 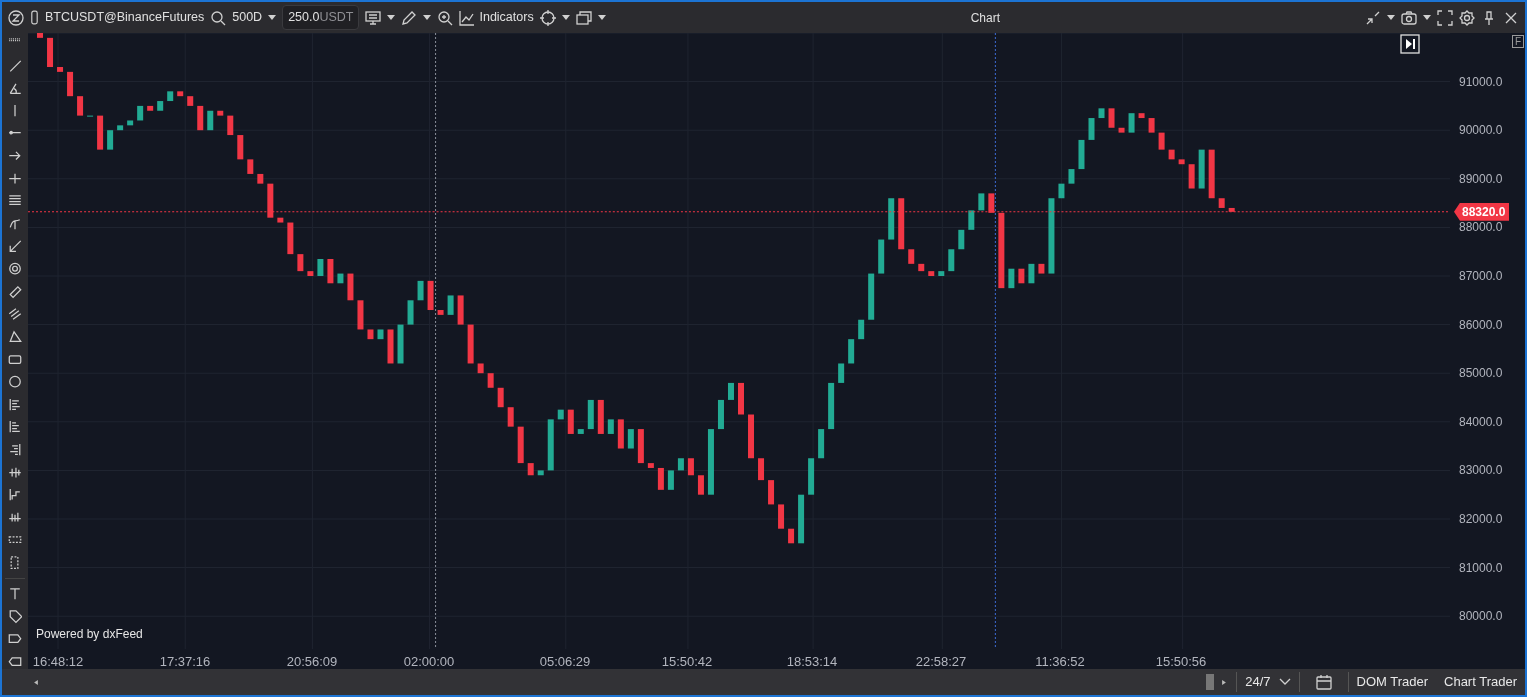 What do you see at coordinates (218, 17) in the screenshot?
I see `search-icon` at bounding box center [218, 17].